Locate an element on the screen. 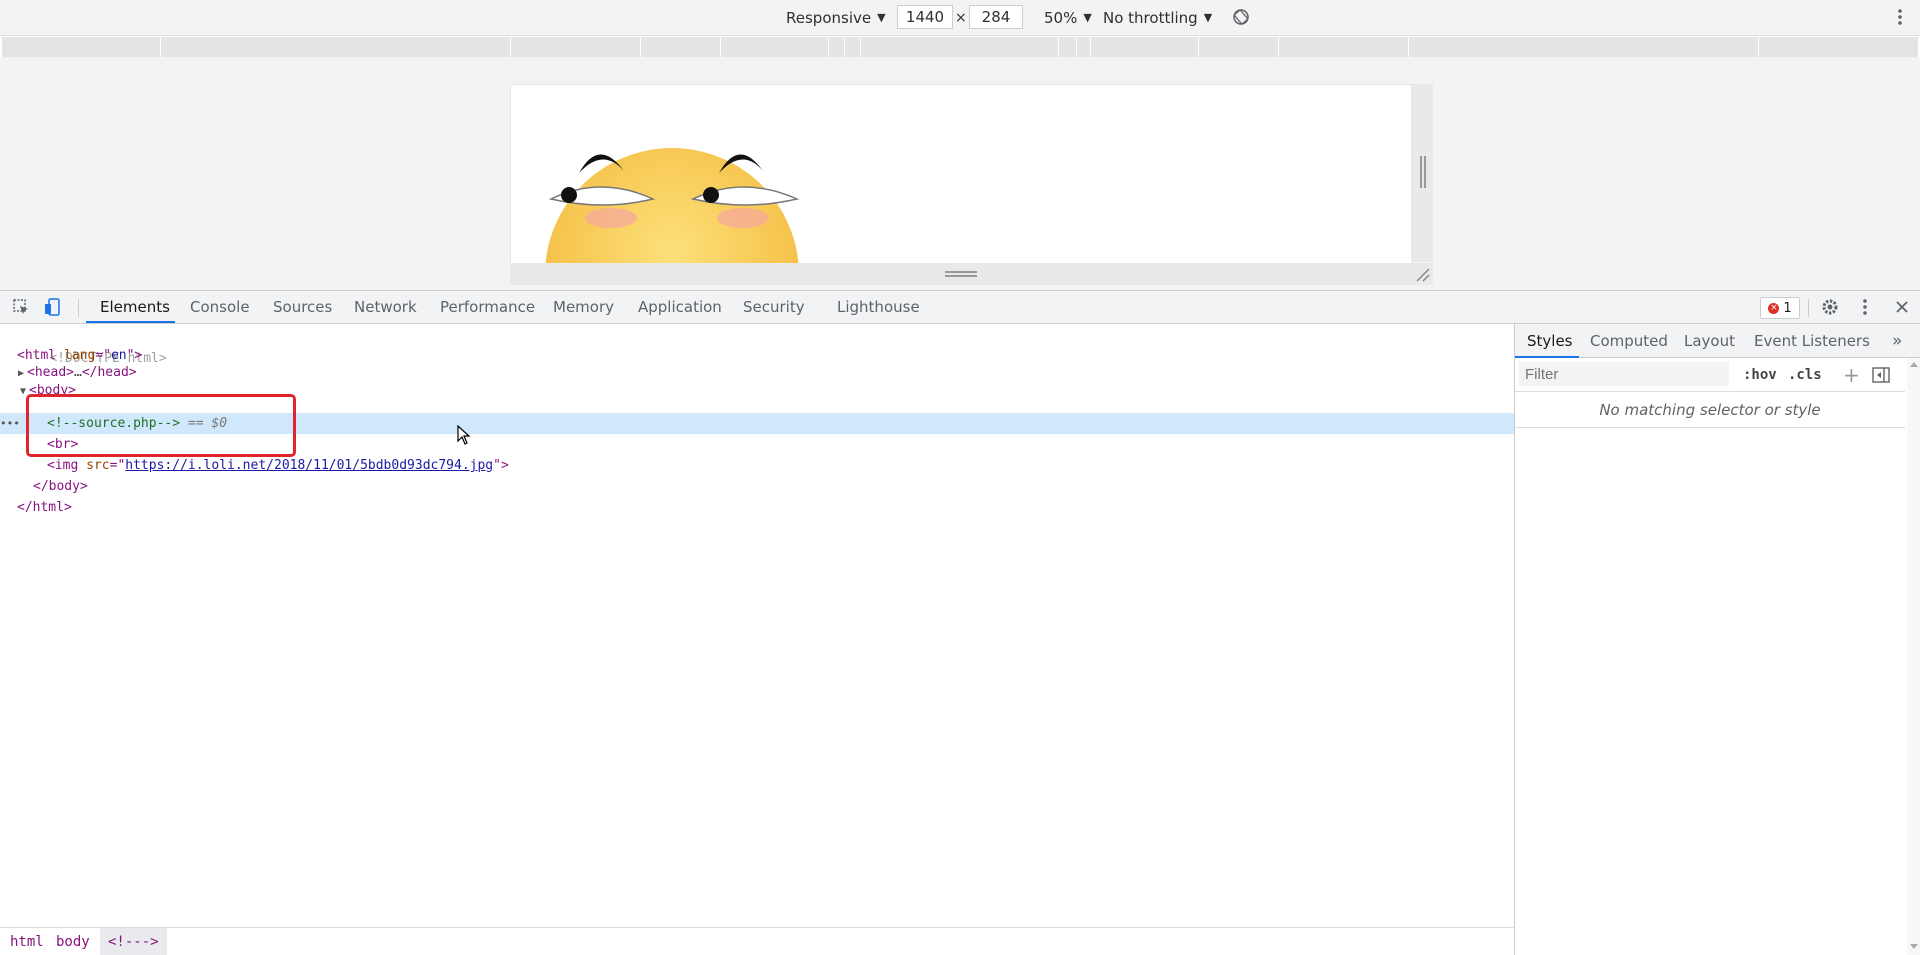  error-icon: × is located at coordinates (1774, 308).